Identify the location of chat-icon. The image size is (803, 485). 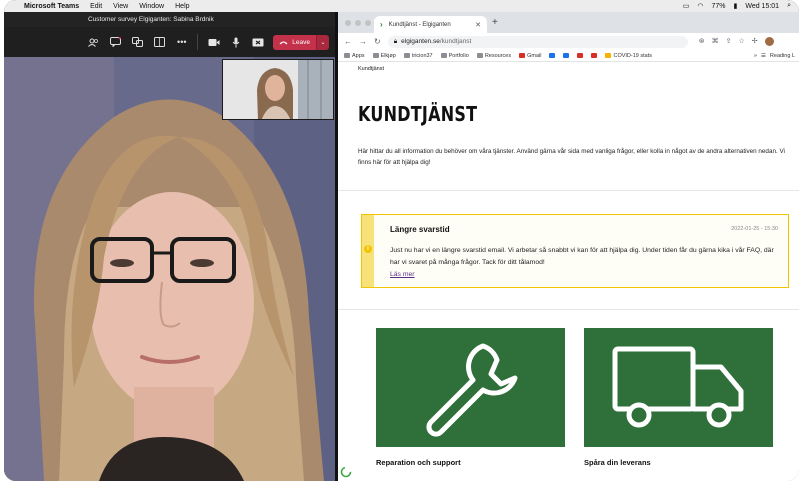
(115, 42).